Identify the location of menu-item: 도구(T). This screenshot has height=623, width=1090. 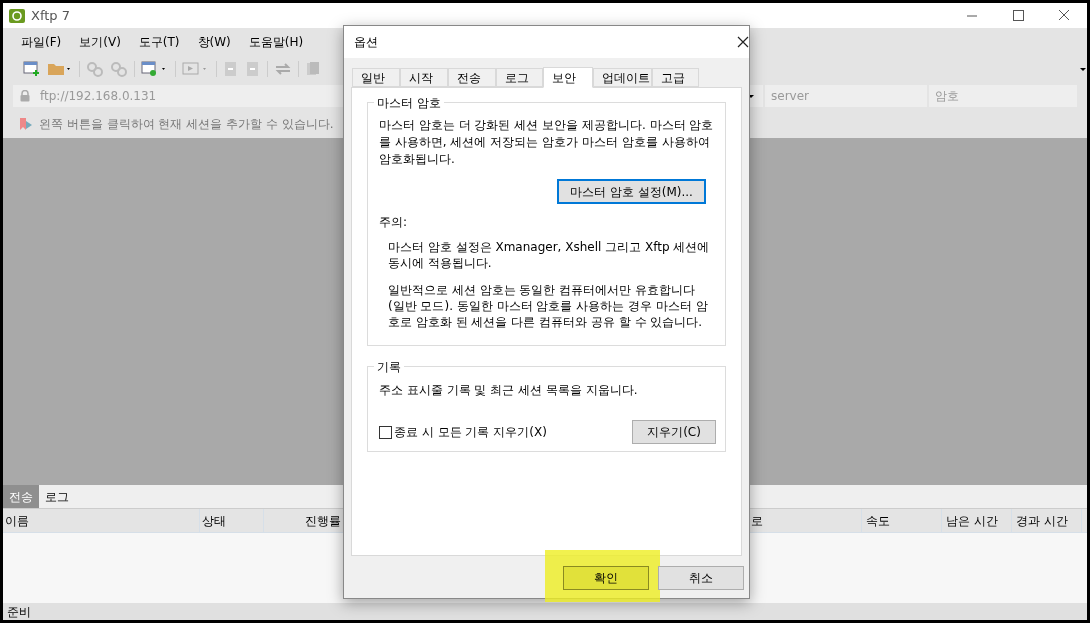
(159, 42).